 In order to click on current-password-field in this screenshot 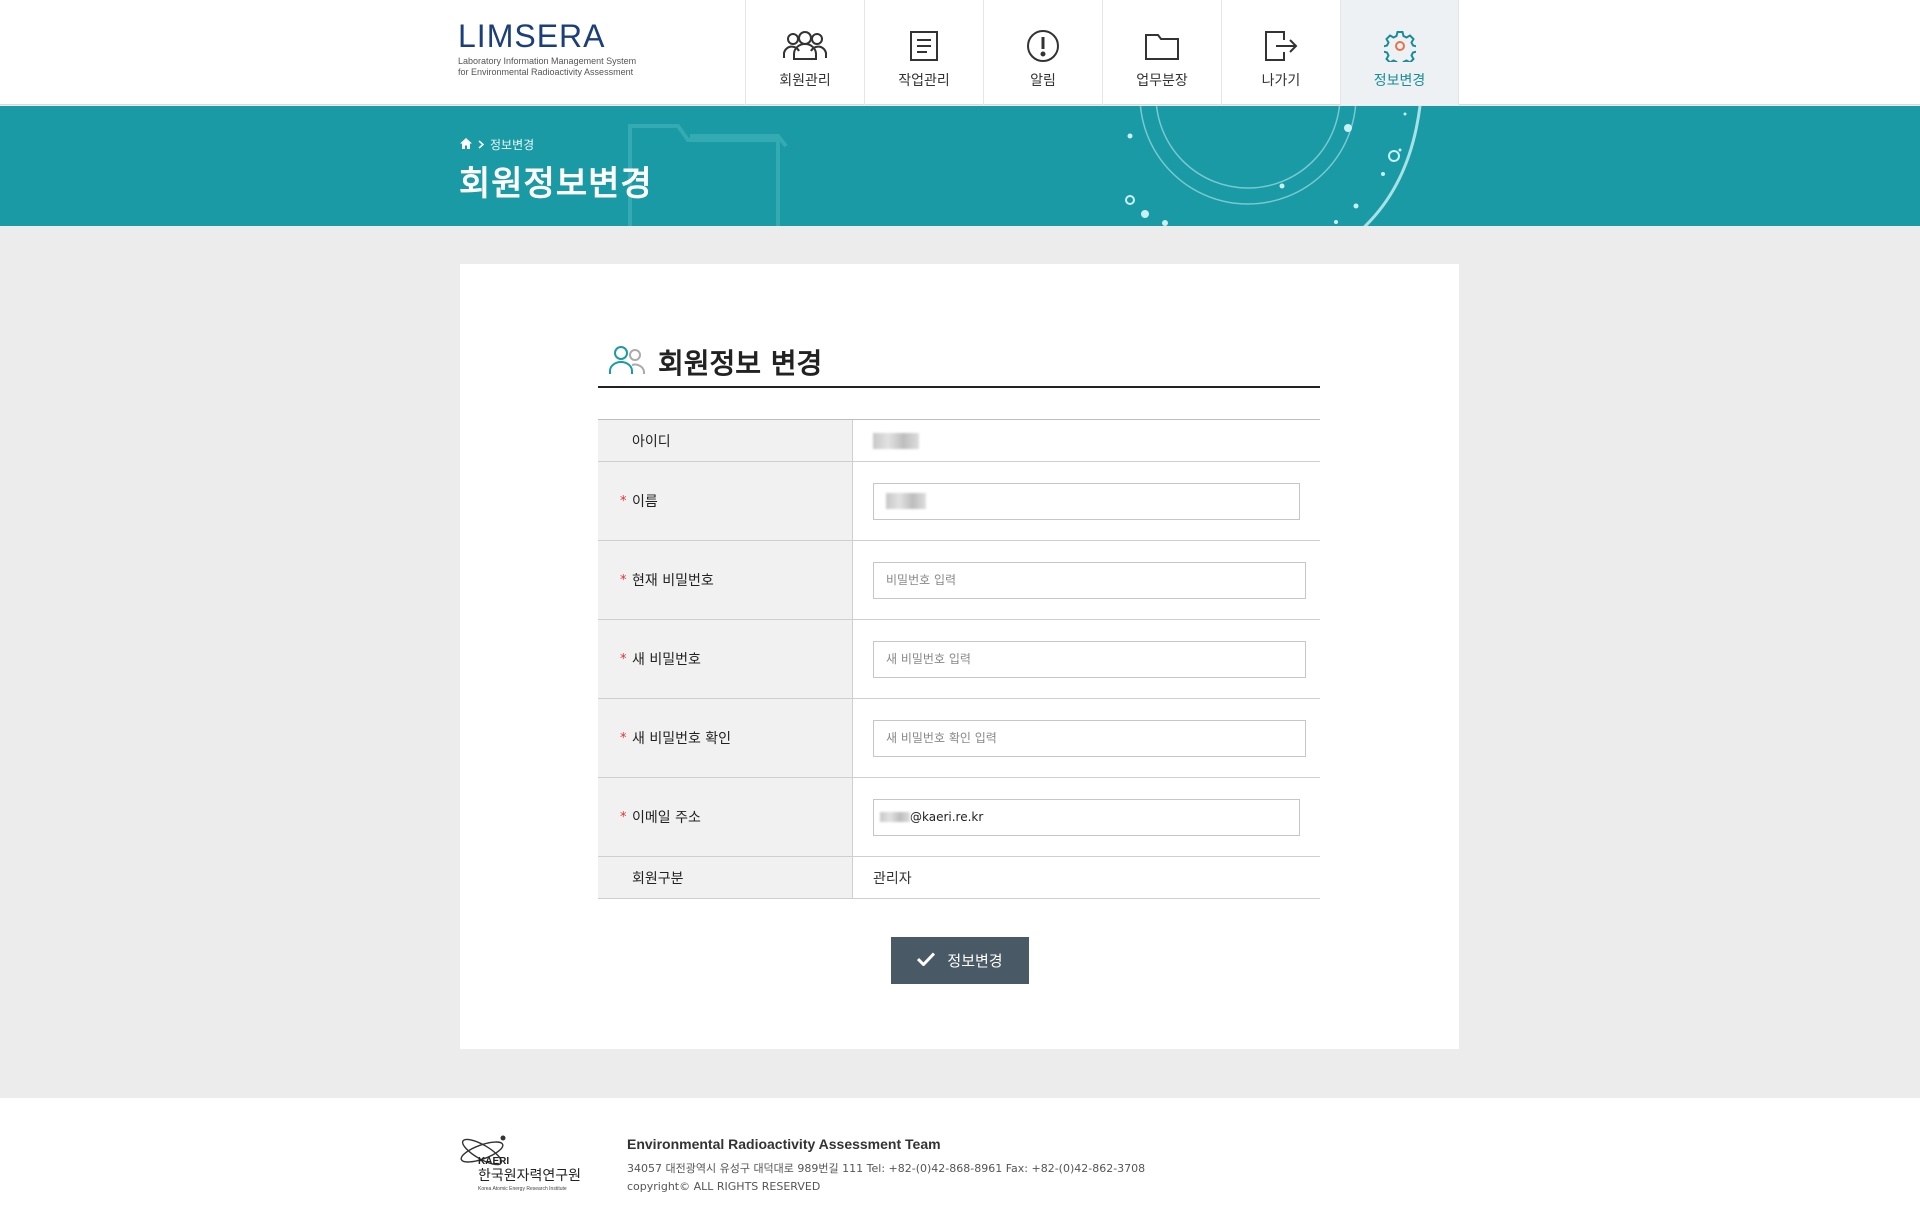, I will do `click(1089, 580)`.